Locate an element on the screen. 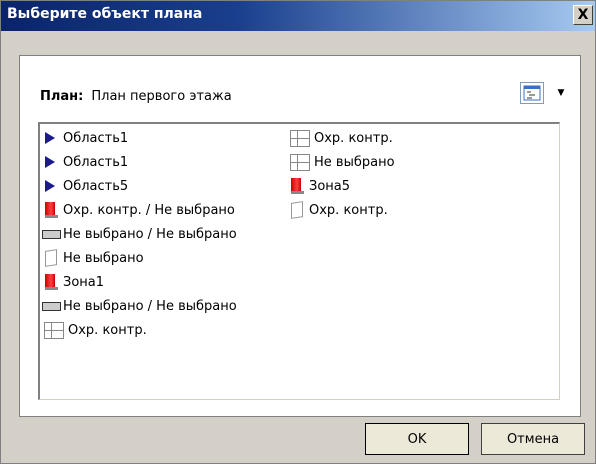  list-item-label: Зона5 is located at coordinates (330, 186).